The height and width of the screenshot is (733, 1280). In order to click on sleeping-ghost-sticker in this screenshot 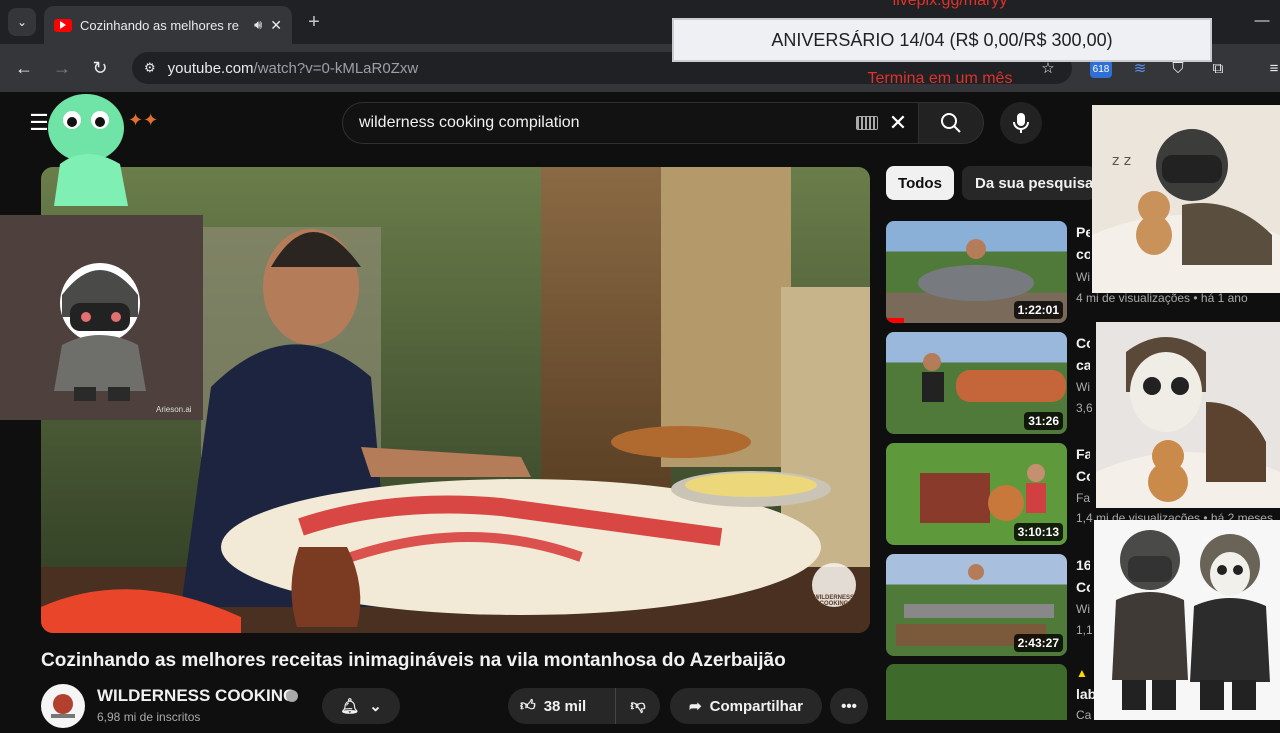, I will do `click(1188, 415)`.